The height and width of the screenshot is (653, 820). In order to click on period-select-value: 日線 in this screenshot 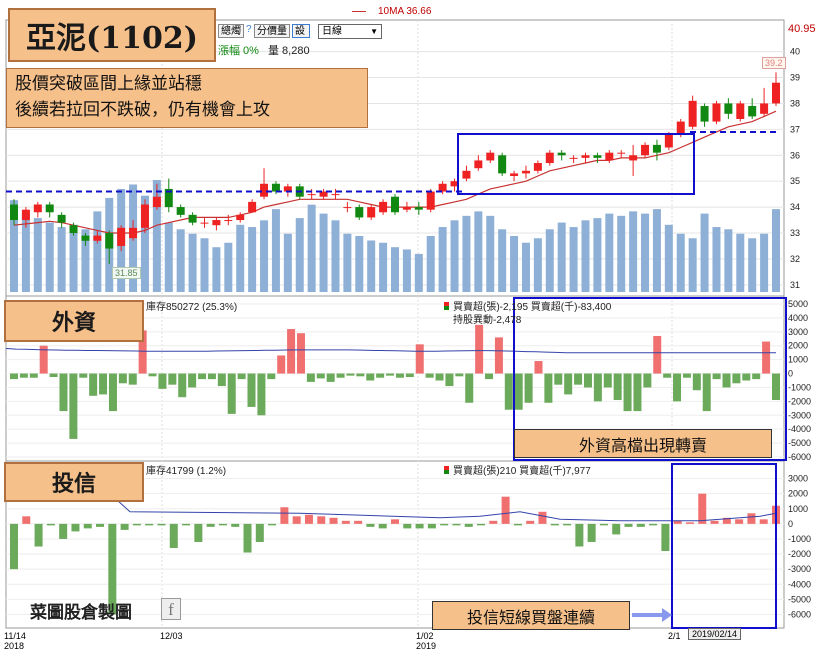, I will do `click(332, 31)`.